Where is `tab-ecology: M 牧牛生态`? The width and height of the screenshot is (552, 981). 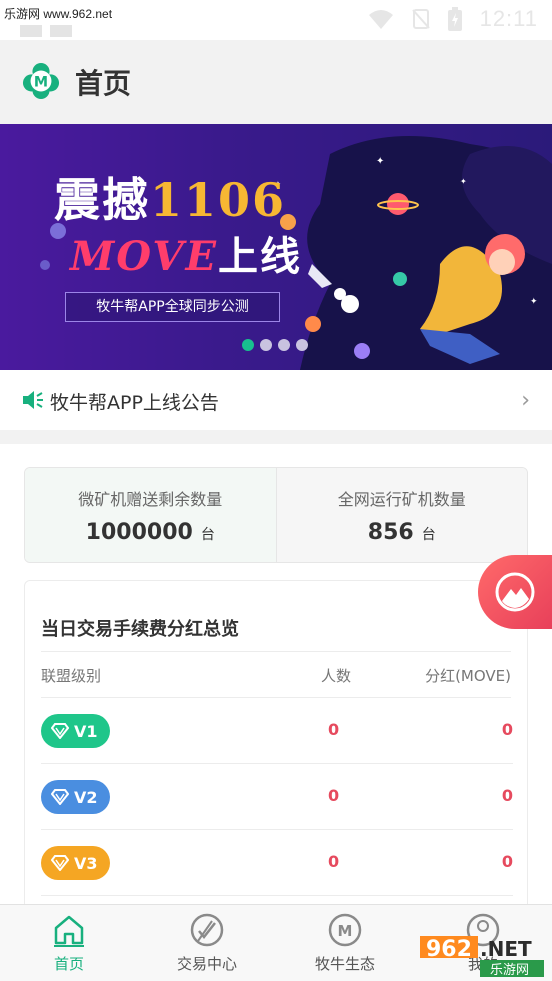 tab-ecology: M 牧牛生态 is located at coordinates (345, 943).